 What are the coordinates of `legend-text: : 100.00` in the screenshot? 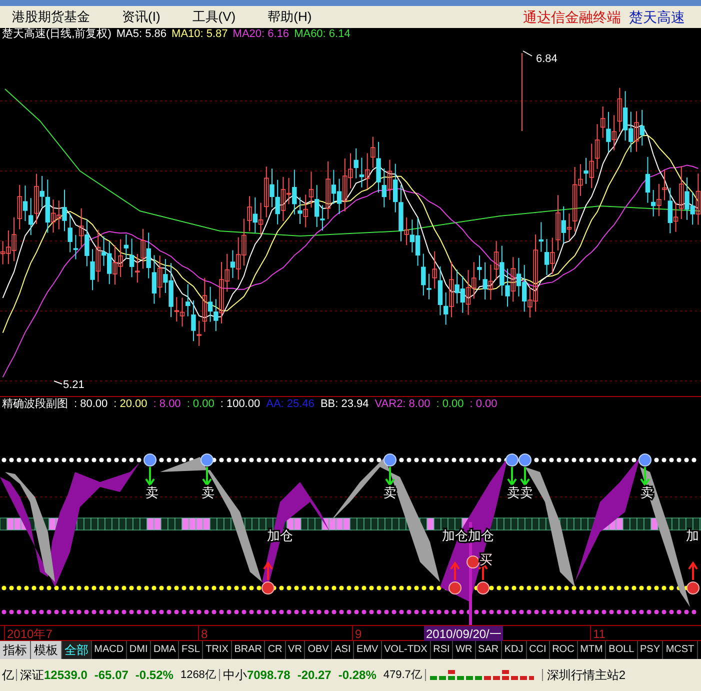 It's located at (240, 404).